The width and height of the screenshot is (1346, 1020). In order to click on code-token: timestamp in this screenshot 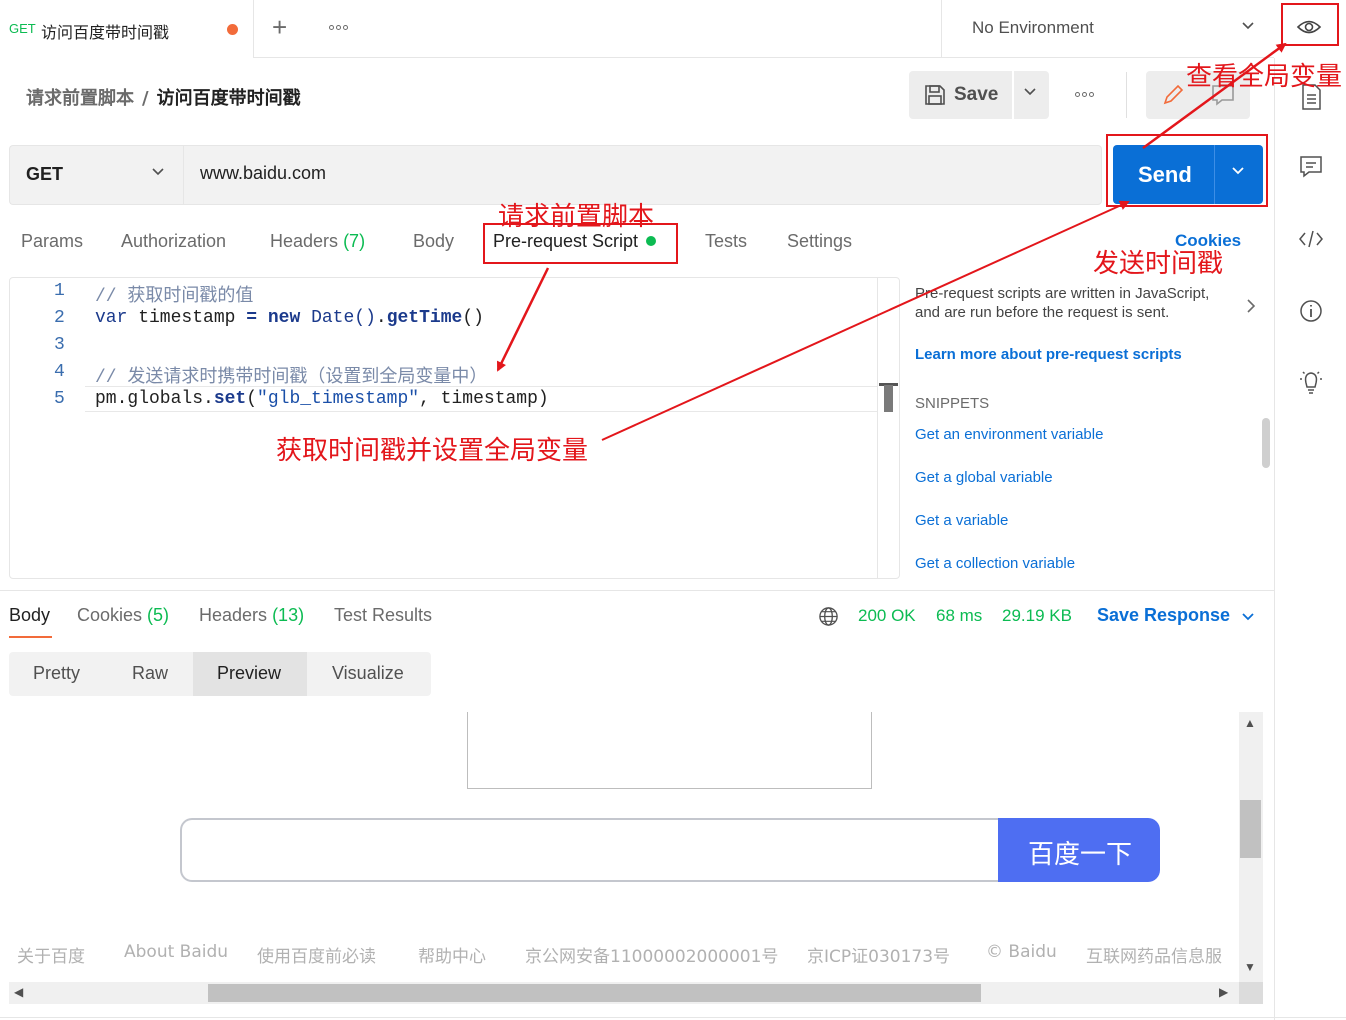, I will do `click(187, 318)`.